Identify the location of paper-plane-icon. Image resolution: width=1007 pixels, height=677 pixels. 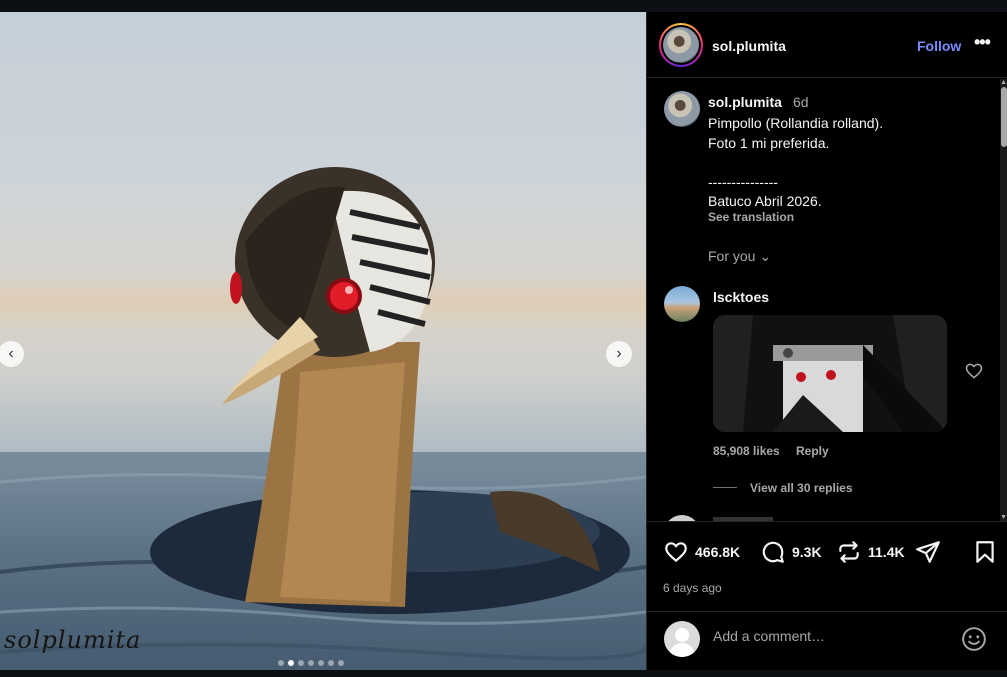
(928, 552).